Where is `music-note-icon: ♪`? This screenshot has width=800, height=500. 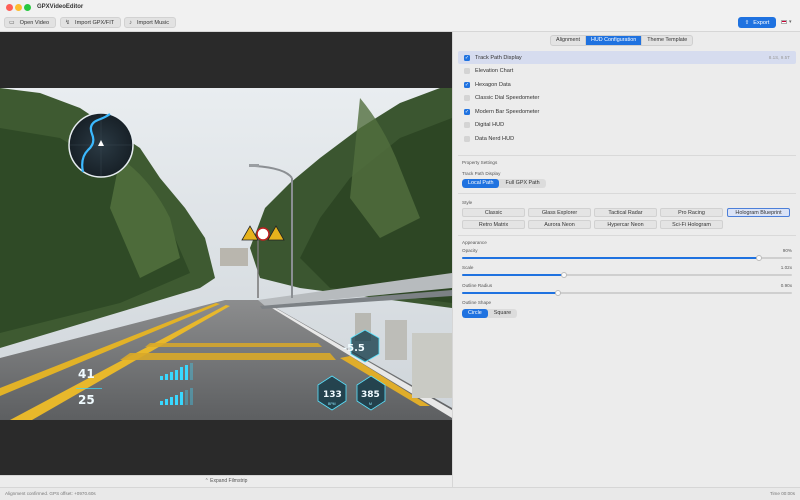
music-note-icon: ♪ is located at coordinates (130, 22).